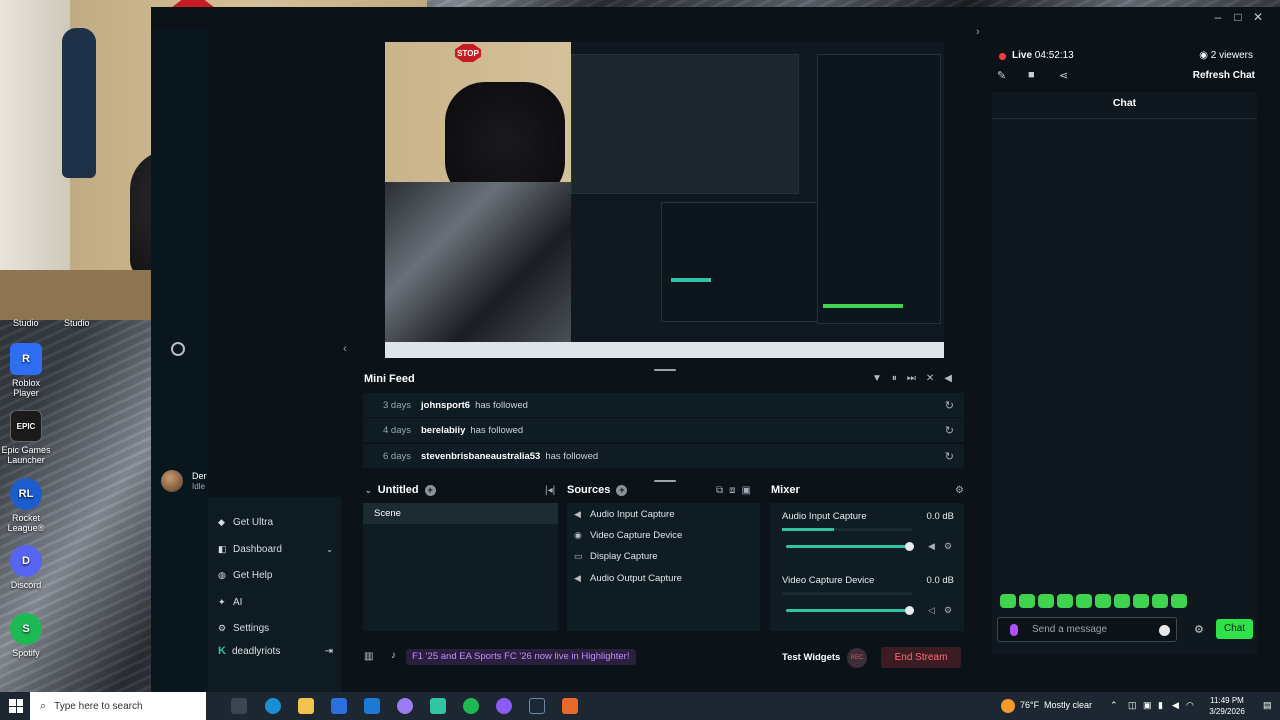 Image resolution: width=1280 pixels, height=720 pixels. Describe the element at coordinates (1147, 705) in the screenshot. I see `tray-app-icon: ▣` at that location.